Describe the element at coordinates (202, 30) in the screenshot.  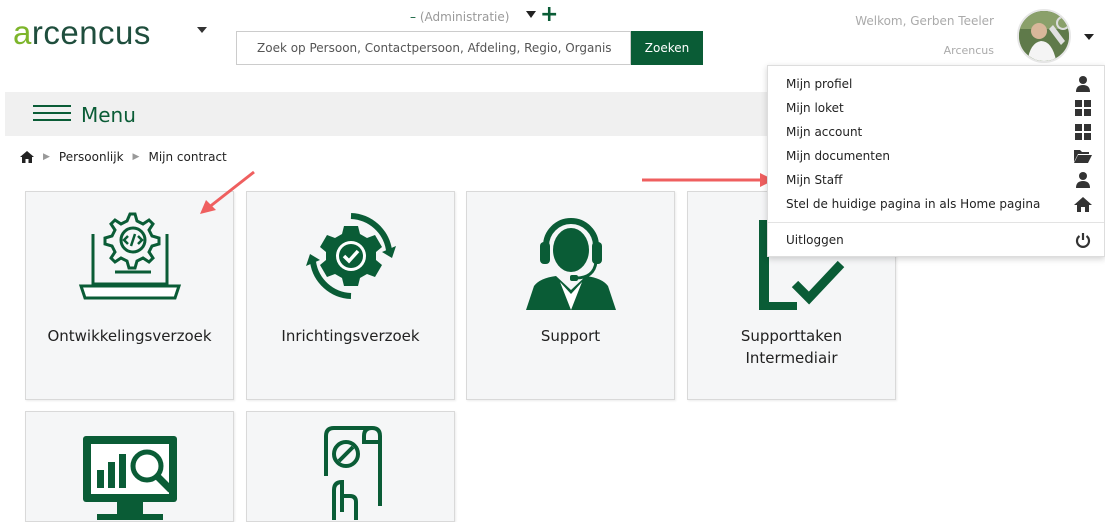
I see `logo-dropdown-icon` at that location.